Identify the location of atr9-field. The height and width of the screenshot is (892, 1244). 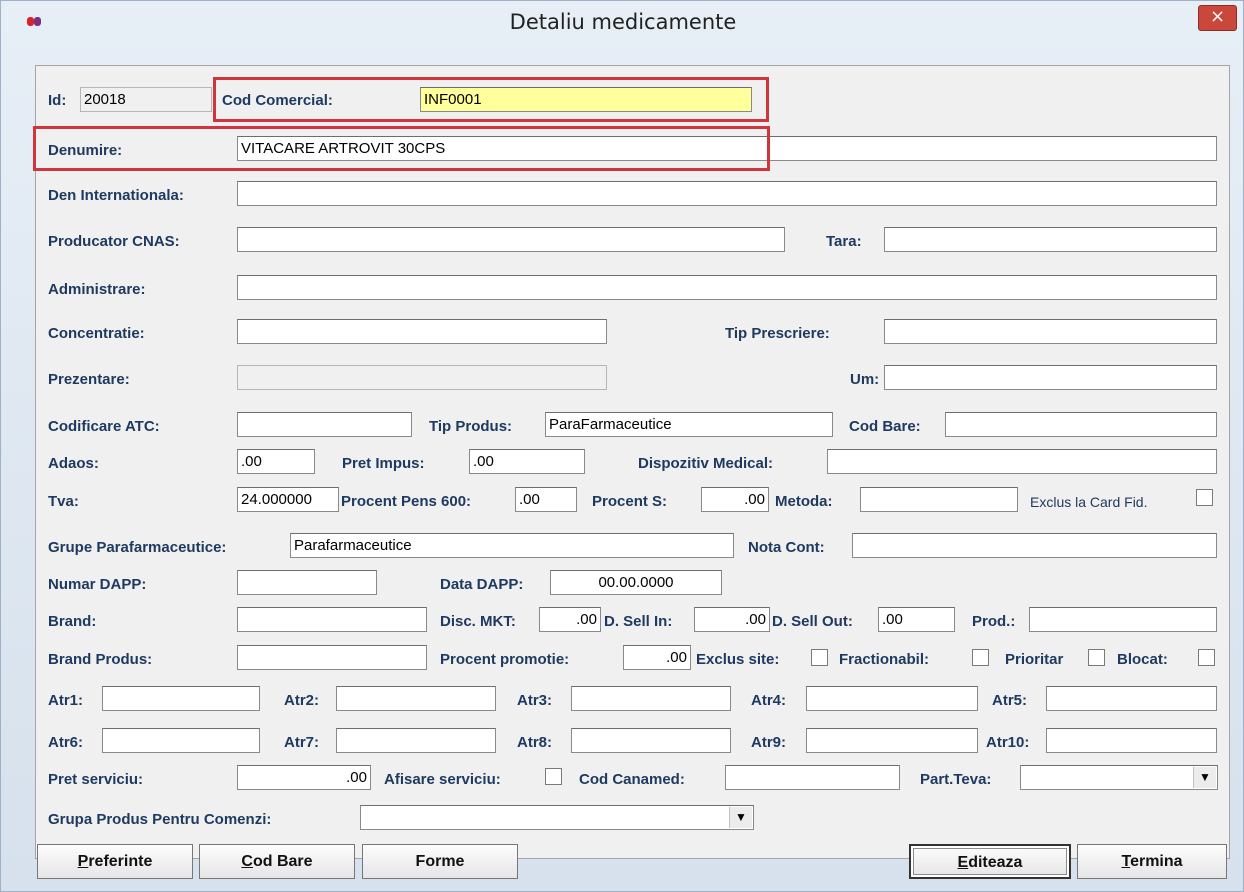
(892, 740).